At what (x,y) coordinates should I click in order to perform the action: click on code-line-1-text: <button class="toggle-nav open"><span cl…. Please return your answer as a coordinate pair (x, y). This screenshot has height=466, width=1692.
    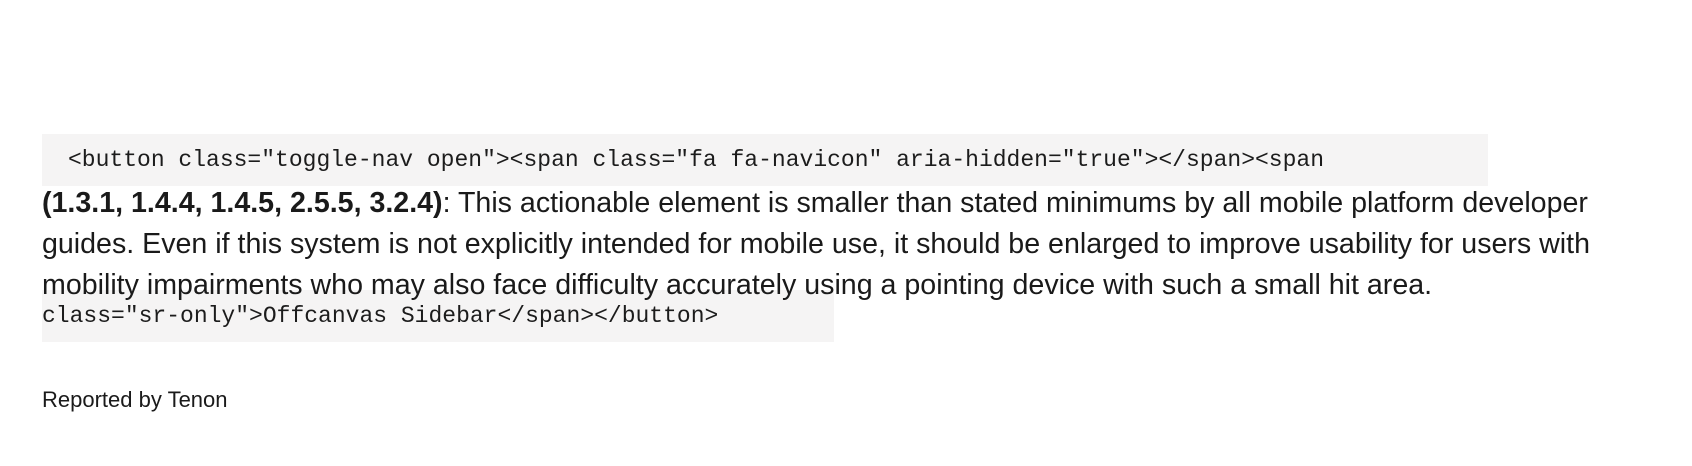
    Looking at the image, I should click on (765, 160).